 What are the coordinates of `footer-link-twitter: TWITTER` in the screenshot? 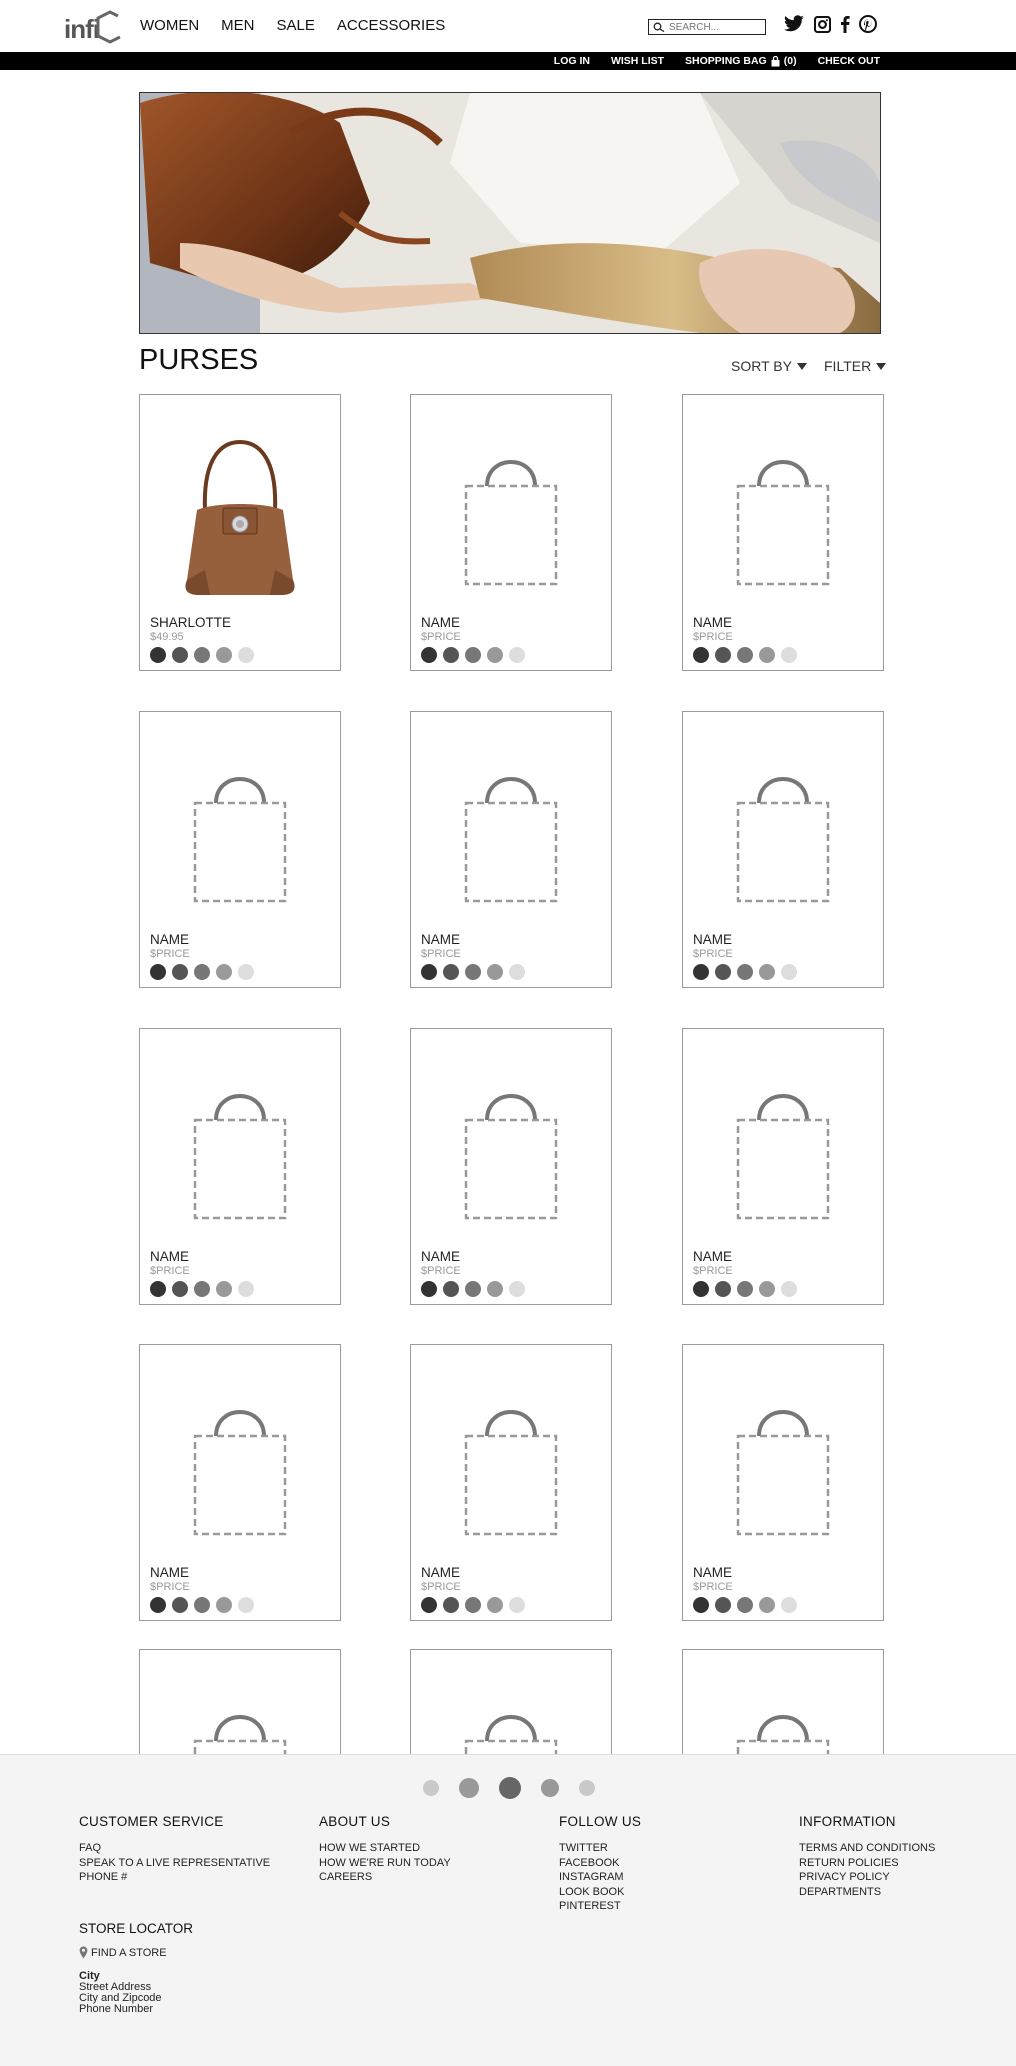 It's located at (600, 1848).